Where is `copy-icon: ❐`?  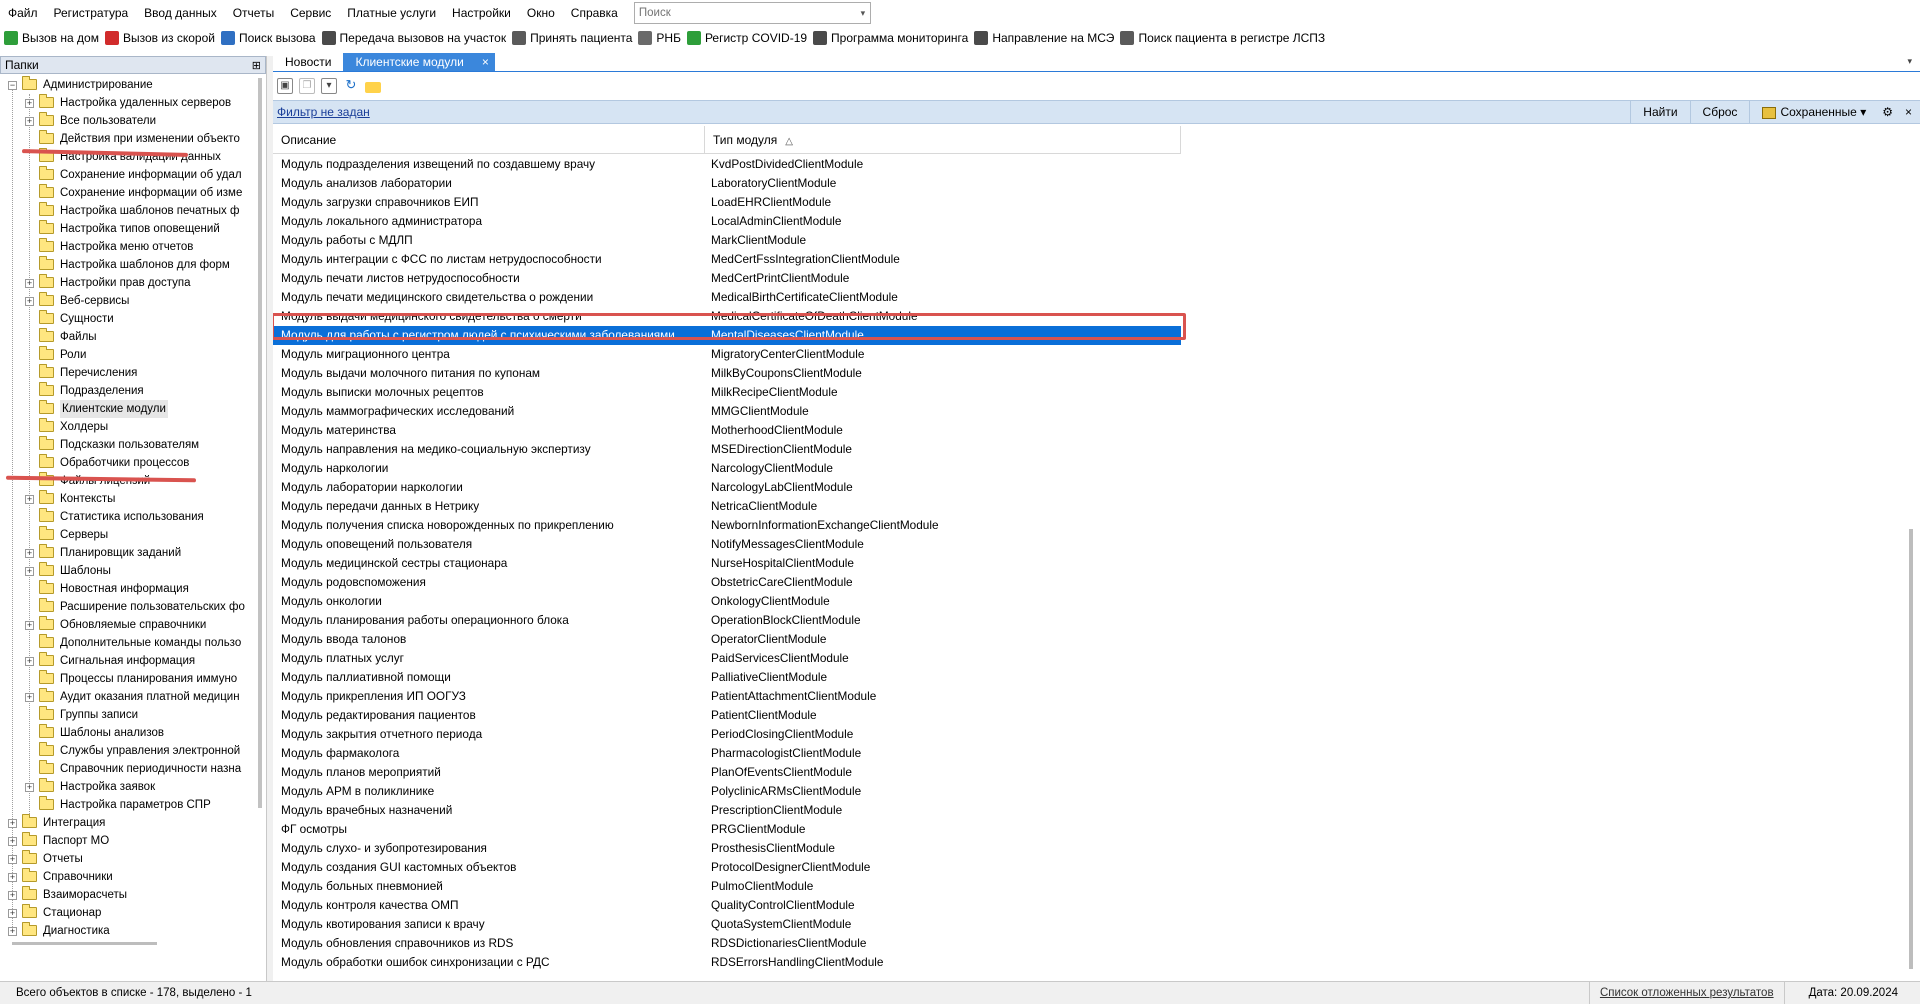 copy-icon: ❐ is located at coordinates (307, 86).